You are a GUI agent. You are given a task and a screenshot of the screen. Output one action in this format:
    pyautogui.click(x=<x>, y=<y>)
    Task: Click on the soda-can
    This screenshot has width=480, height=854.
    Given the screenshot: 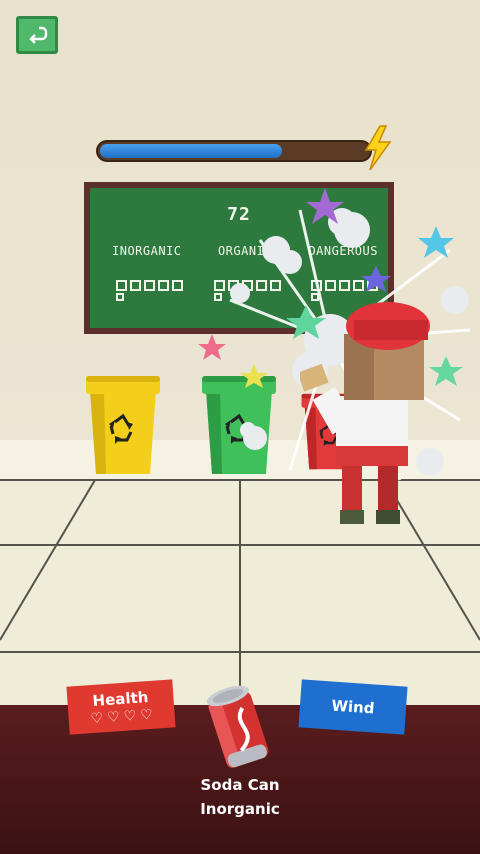 What is the action you would take?
    pyautogui.click(x=239, y=727)
    